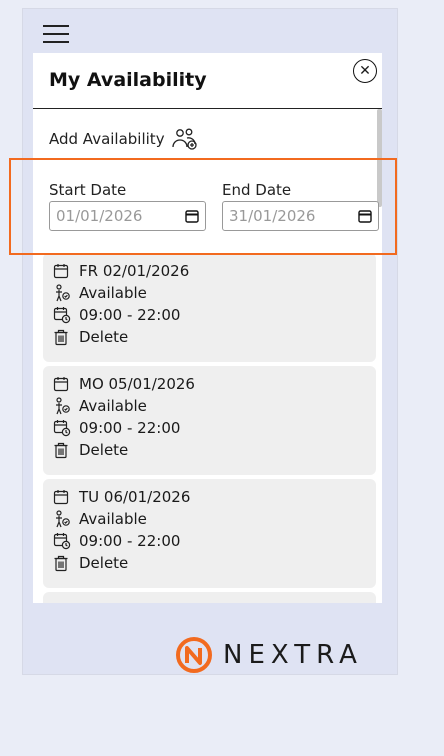  What do you see at coordinates (209, 597) in the screenshot?
I see `list-item` at bounding box center [209, 597].